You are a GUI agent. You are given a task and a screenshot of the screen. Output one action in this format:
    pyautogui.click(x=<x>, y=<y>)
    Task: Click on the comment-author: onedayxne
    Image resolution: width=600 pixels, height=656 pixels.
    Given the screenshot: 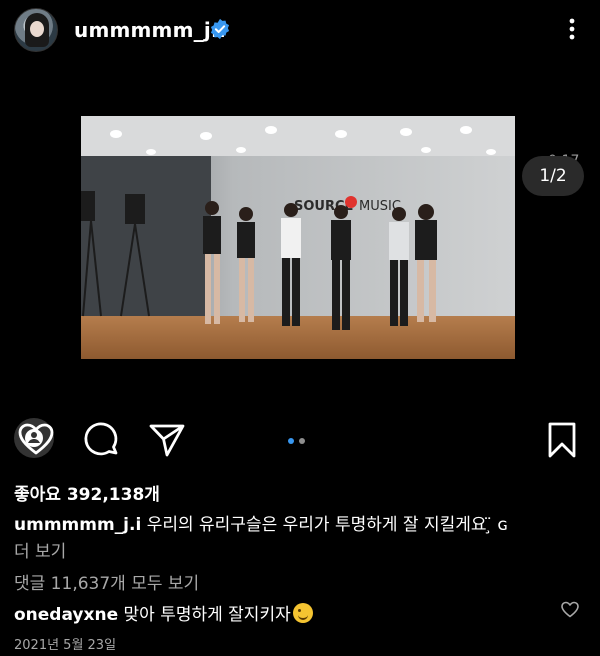 What is the action you would take?
    pyautogui.click(x=66, y=615)
    